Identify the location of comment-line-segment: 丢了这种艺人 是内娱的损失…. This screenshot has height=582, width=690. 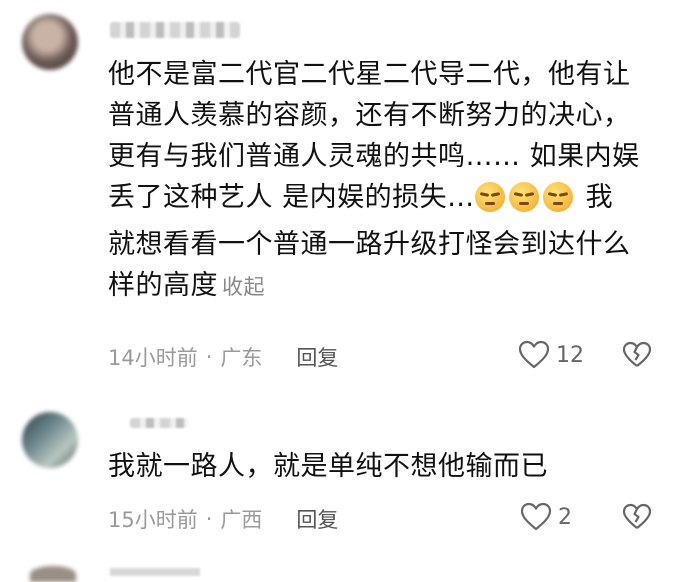
(291, 197).